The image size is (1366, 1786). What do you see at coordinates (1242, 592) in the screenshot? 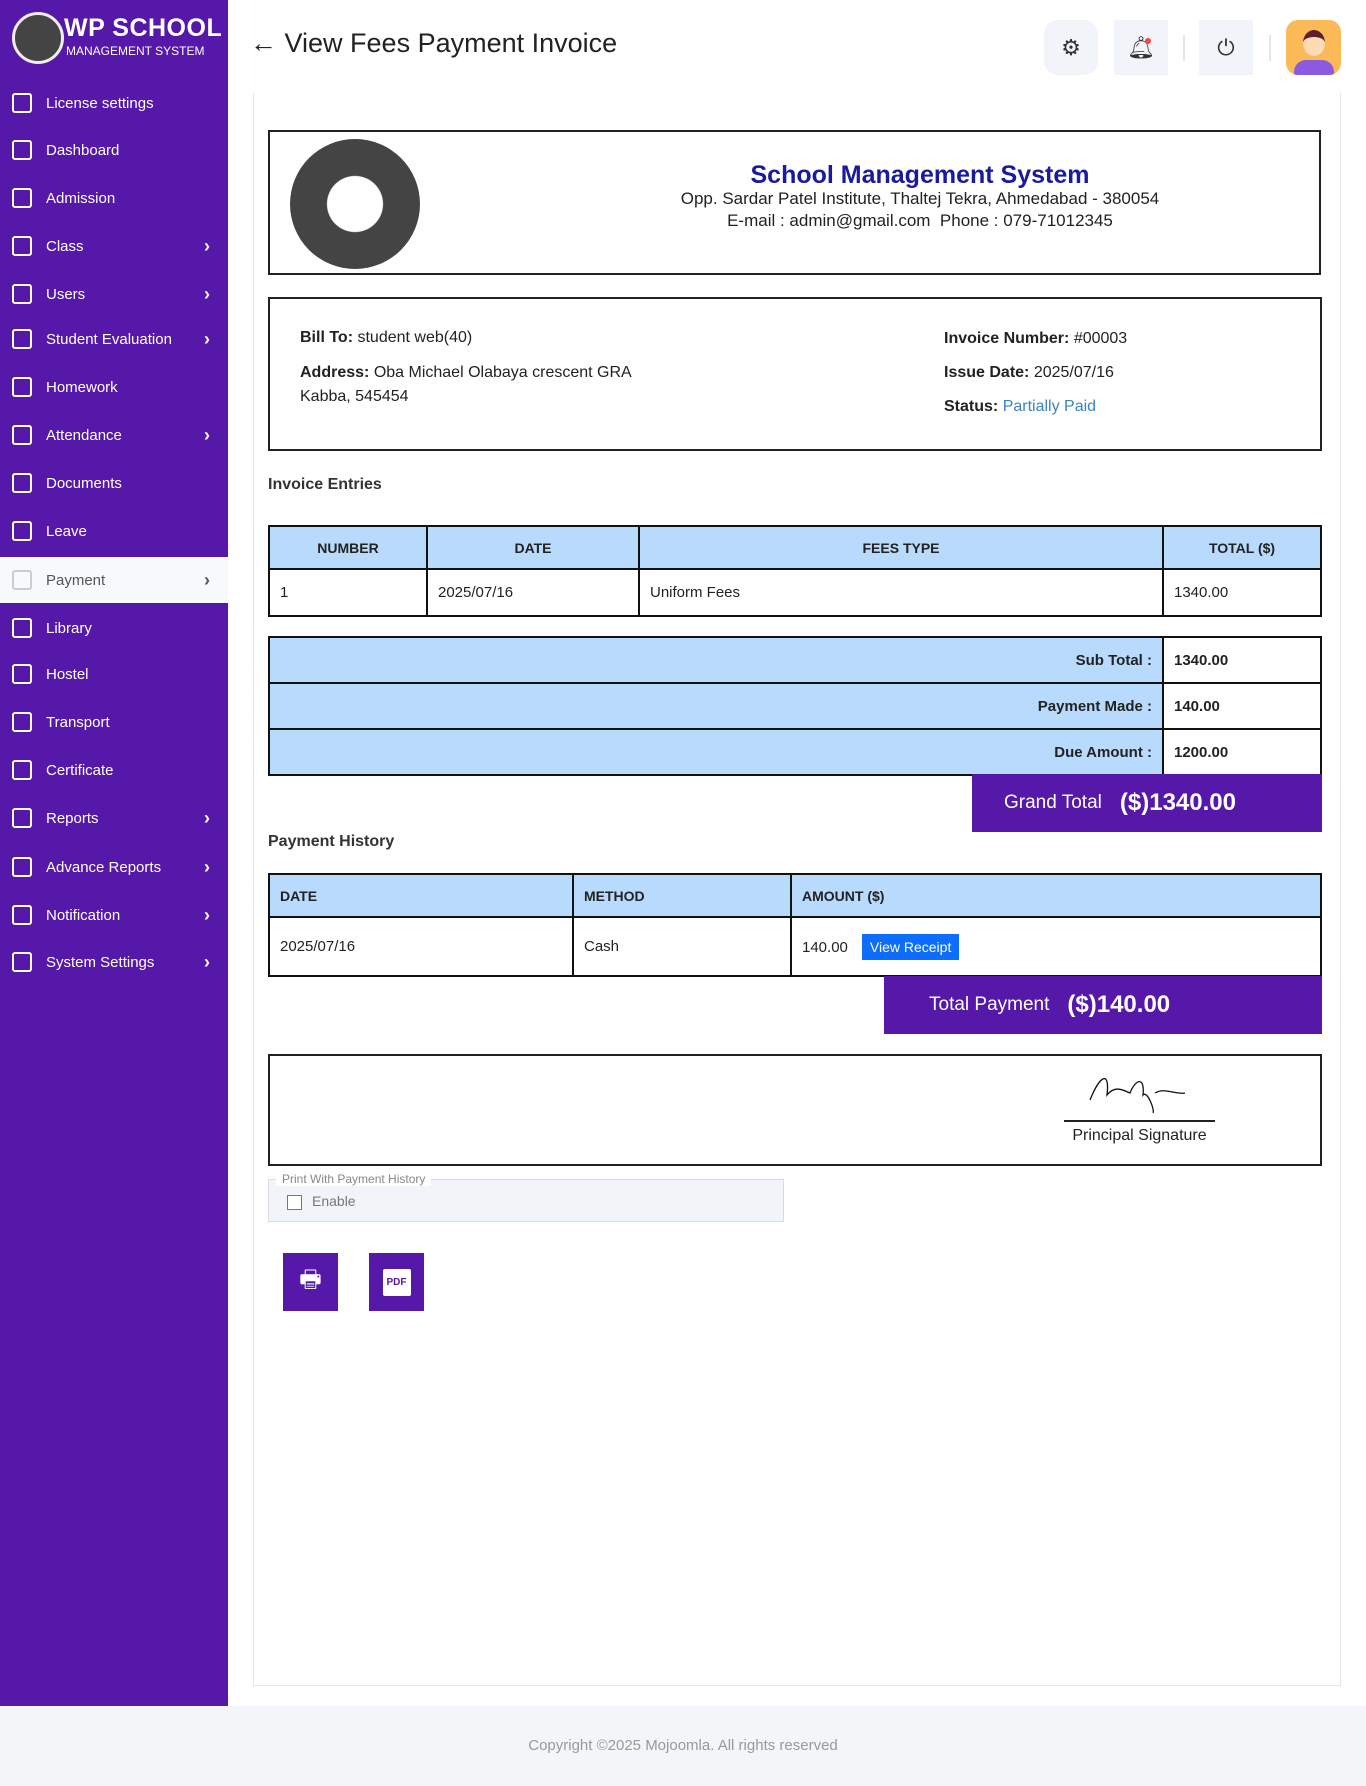
I see `cell: 1340.00` at bounding box center [1242, 592].